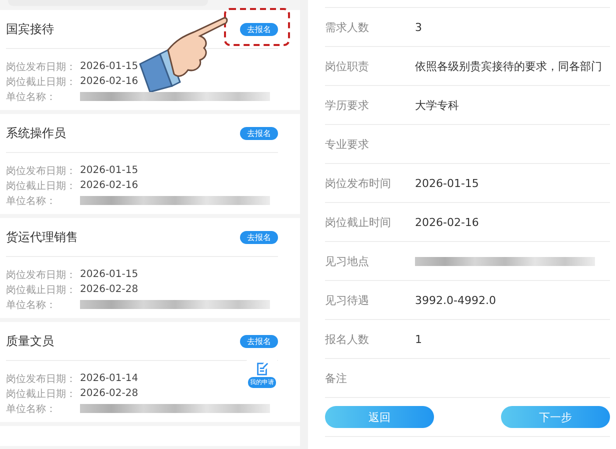 Image resolution: width=616 pixels, height=449 pixels. Describe the element at coordinates (30, 341) in the screenshot. I see `job-title: 质量文员` at that location.